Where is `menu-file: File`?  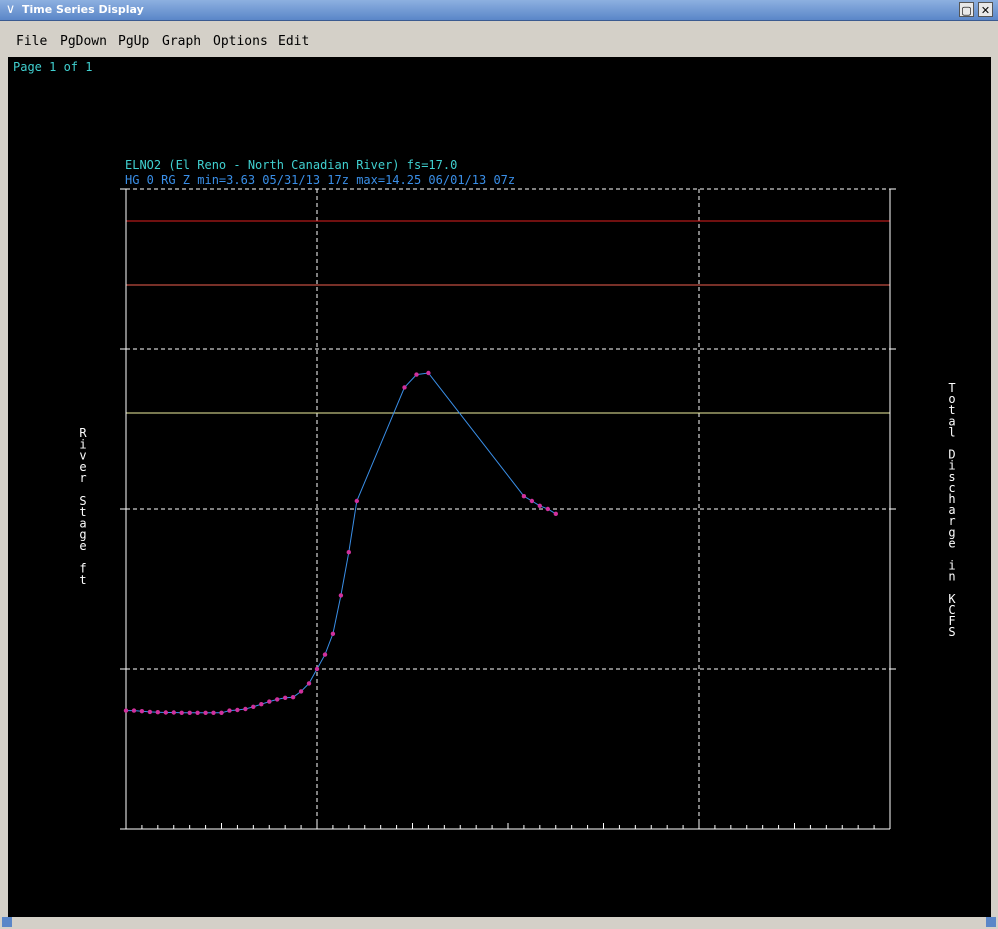
menu-file: File is located at coordinates (31, 41).